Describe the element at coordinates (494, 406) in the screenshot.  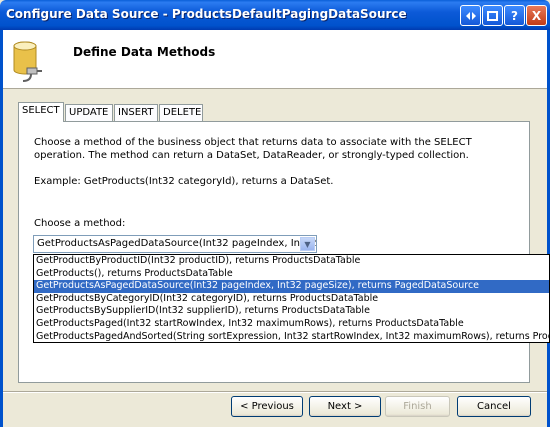
I see `cancel-button: Cancel` at that location.